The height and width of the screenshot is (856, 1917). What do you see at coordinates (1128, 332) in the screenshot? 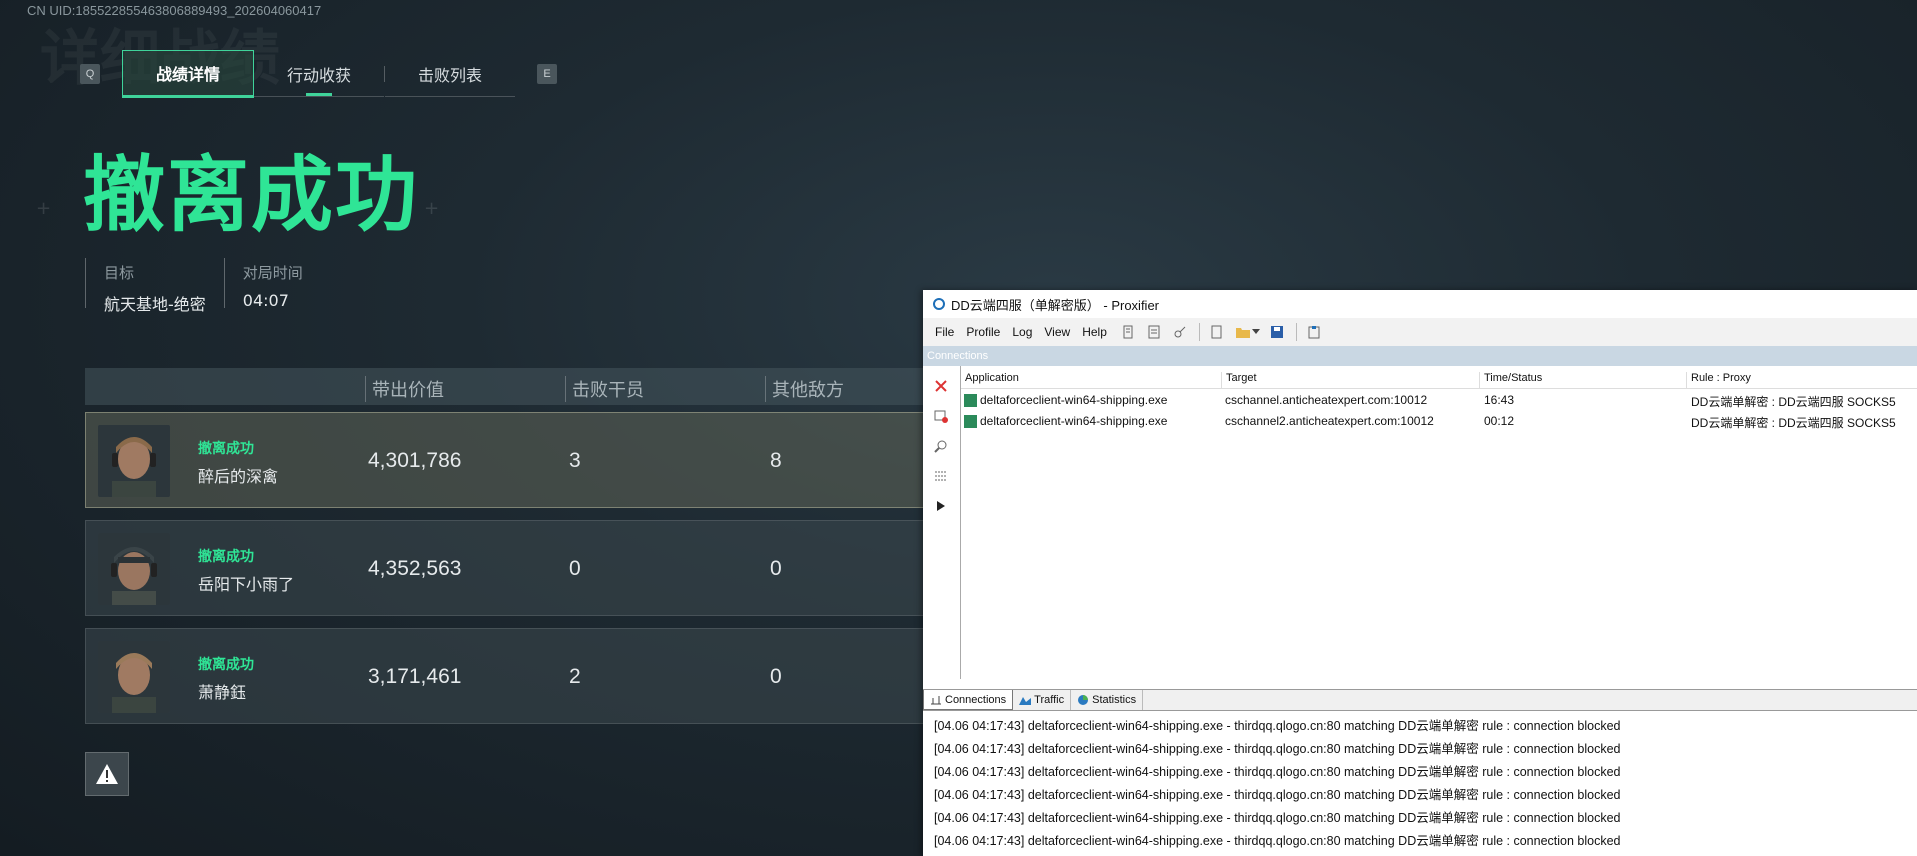
I see `proxy-servers-icon` at bounding box center [1128, 332].